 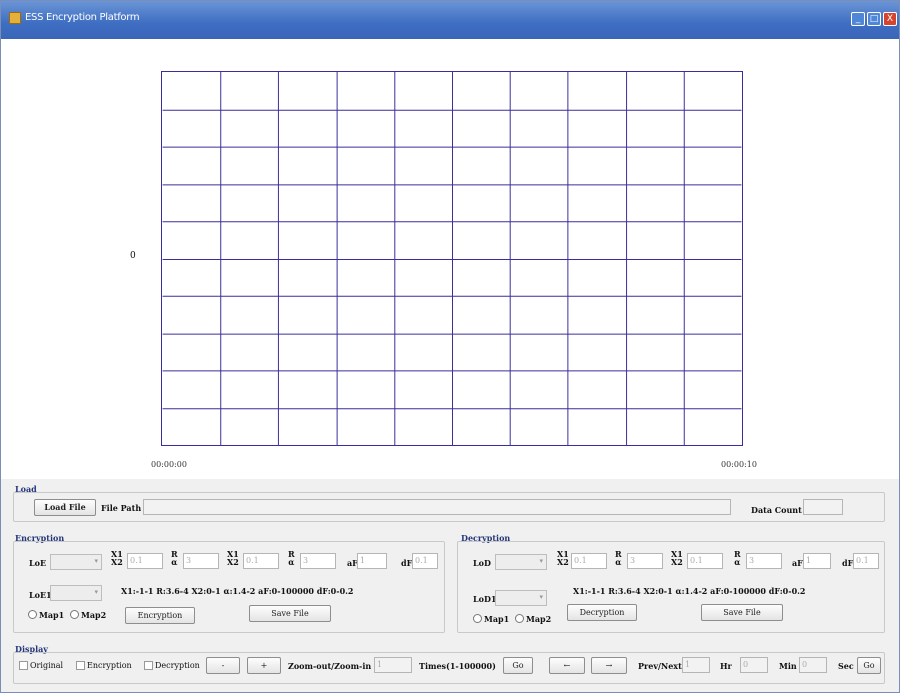 What do you see at coordinates (567, 665) in the screenshot?
I see `prev-button: ←` at bounding box center [567, 665].